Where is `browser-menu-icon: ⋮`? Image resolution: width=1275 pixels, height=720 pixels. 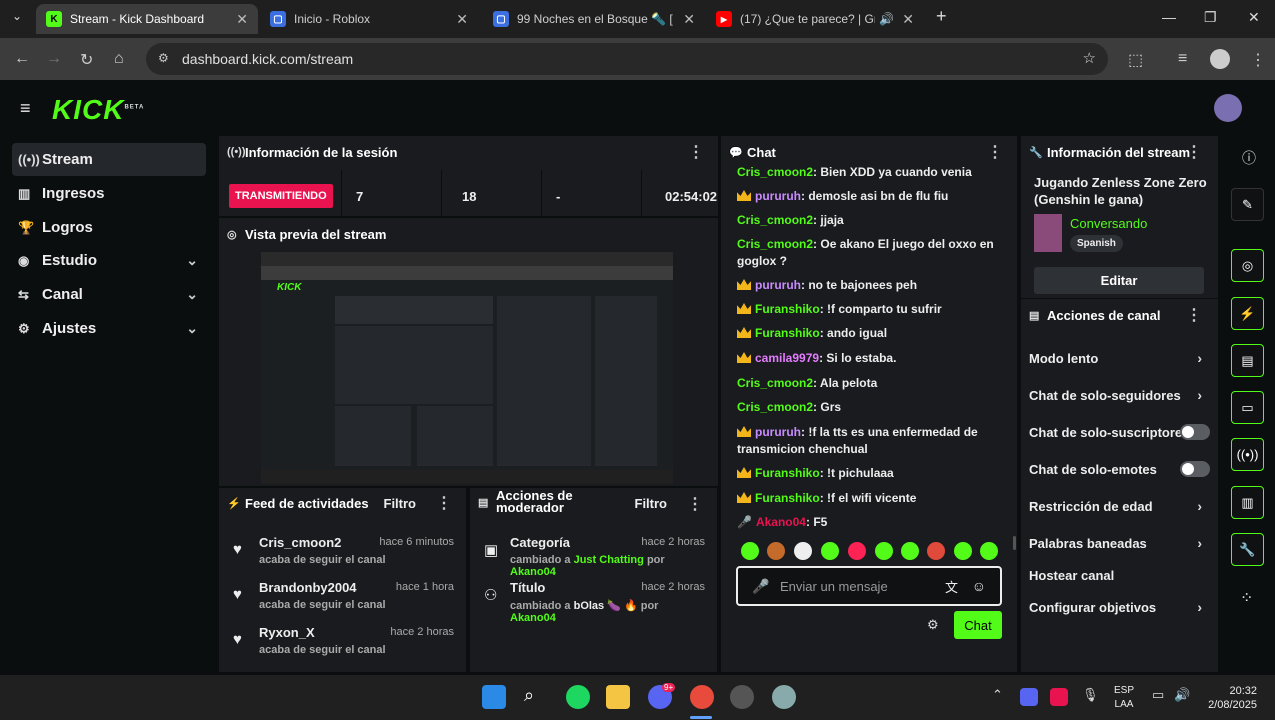 browser-menu-icon: ⋮ is located at coordinates (1258, 60).